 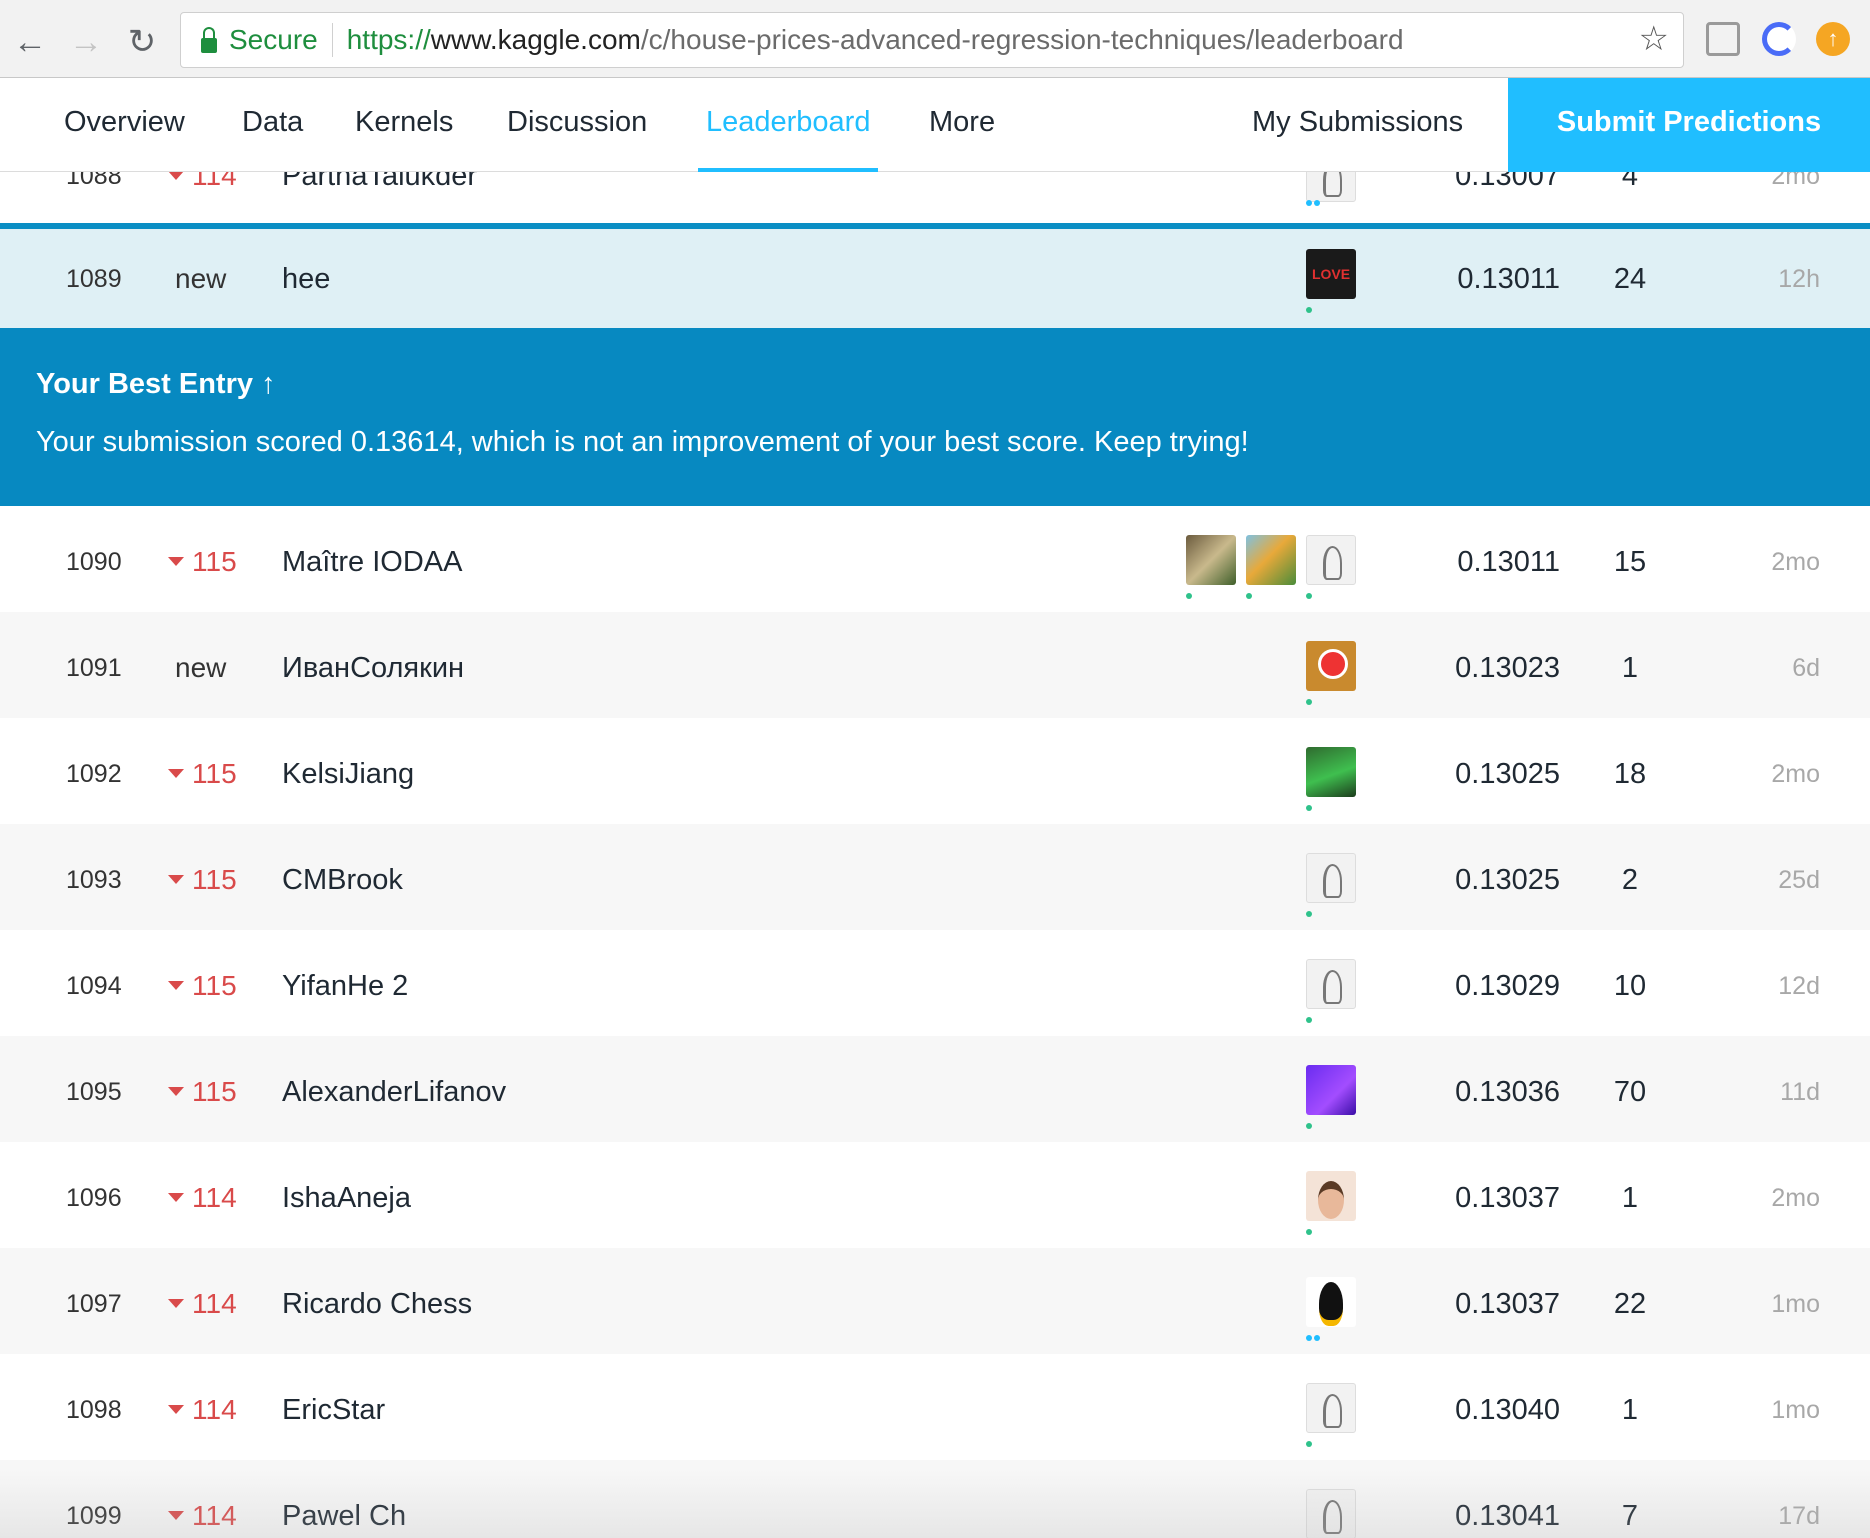 I want to click on team-avatar, so click(x=1331, y=187).